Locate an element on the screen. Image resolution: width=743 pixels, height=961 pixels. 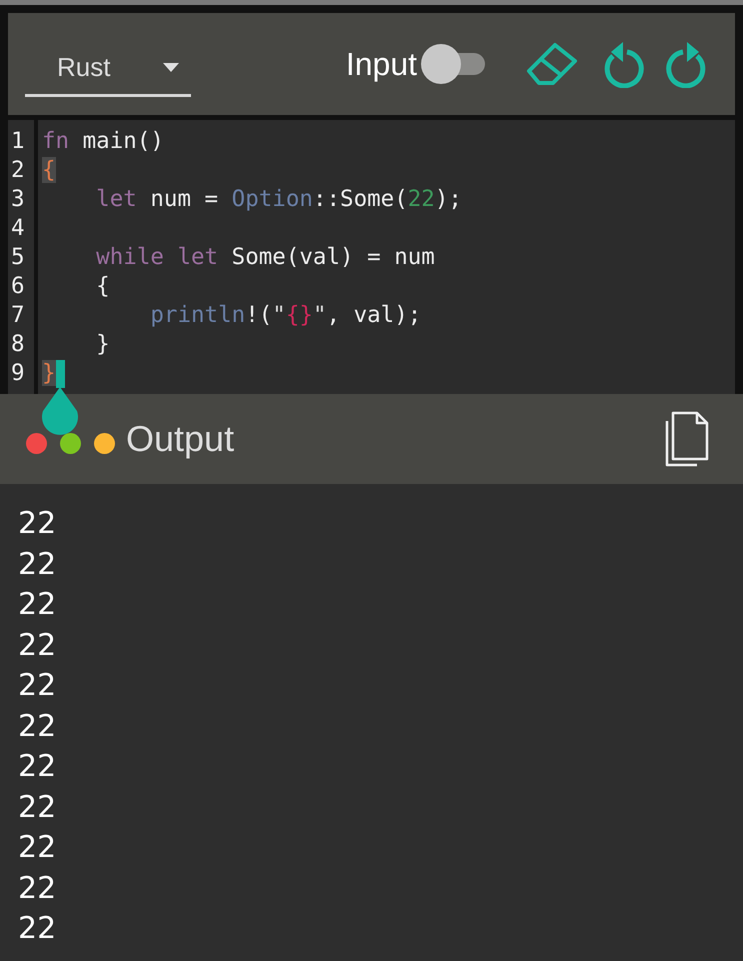
line-number: 1 is located at coordinates (18, 141).